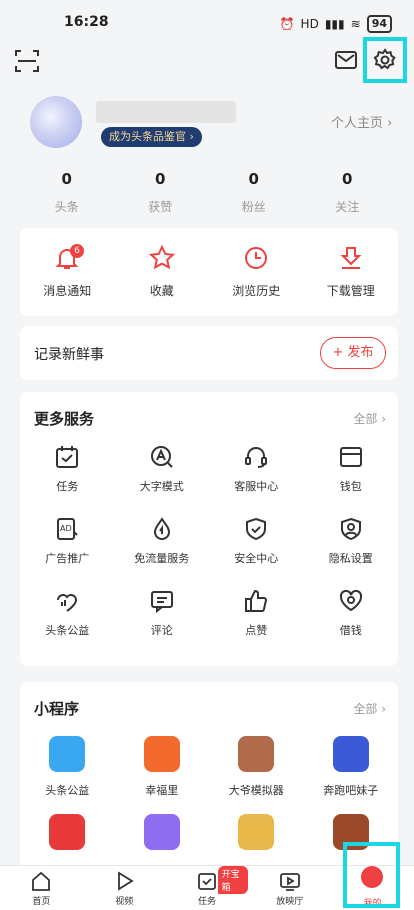 The height and width of the screenshot is (910, 414). What do you see at coordinates (41, 888) in the screenshot?
I see `tab-home: 首页` at bounding box center [41, 888].